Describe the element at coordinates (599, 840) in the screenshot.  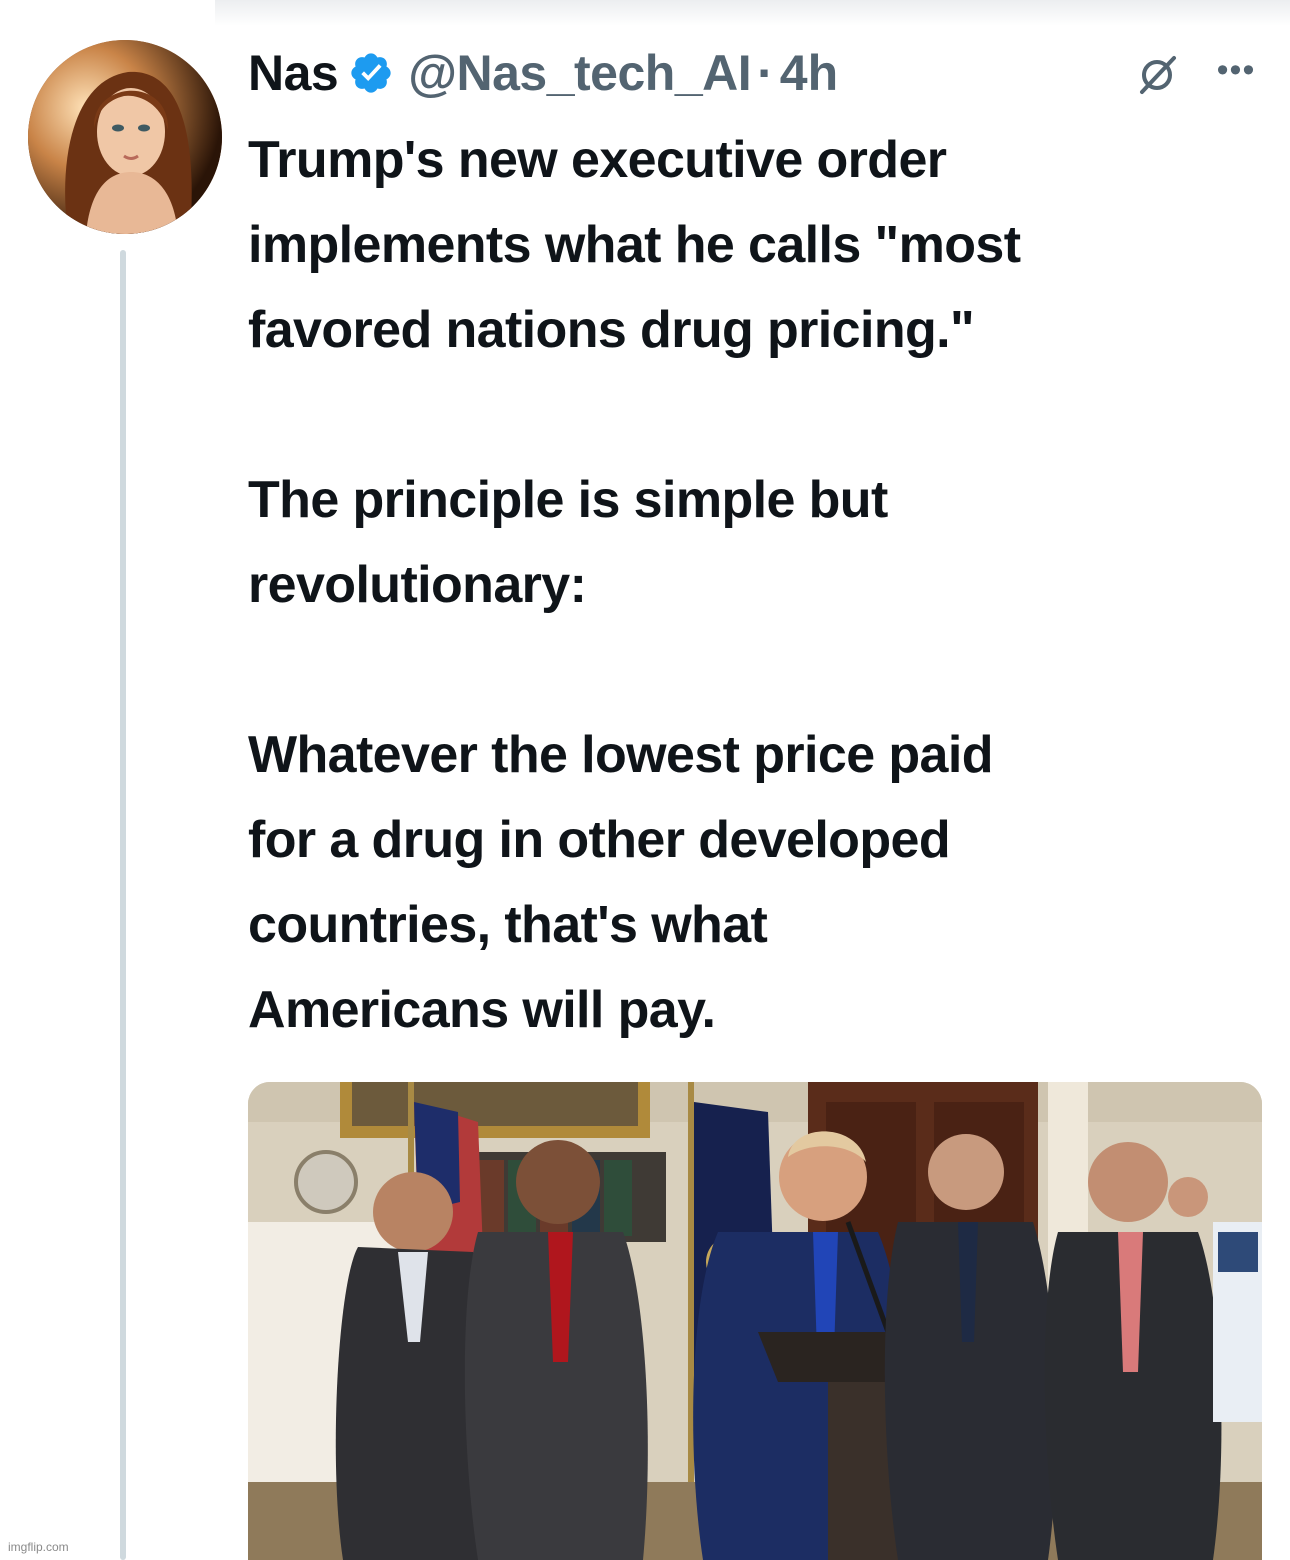
I see `text-line: for a drug in other developed` at that location.